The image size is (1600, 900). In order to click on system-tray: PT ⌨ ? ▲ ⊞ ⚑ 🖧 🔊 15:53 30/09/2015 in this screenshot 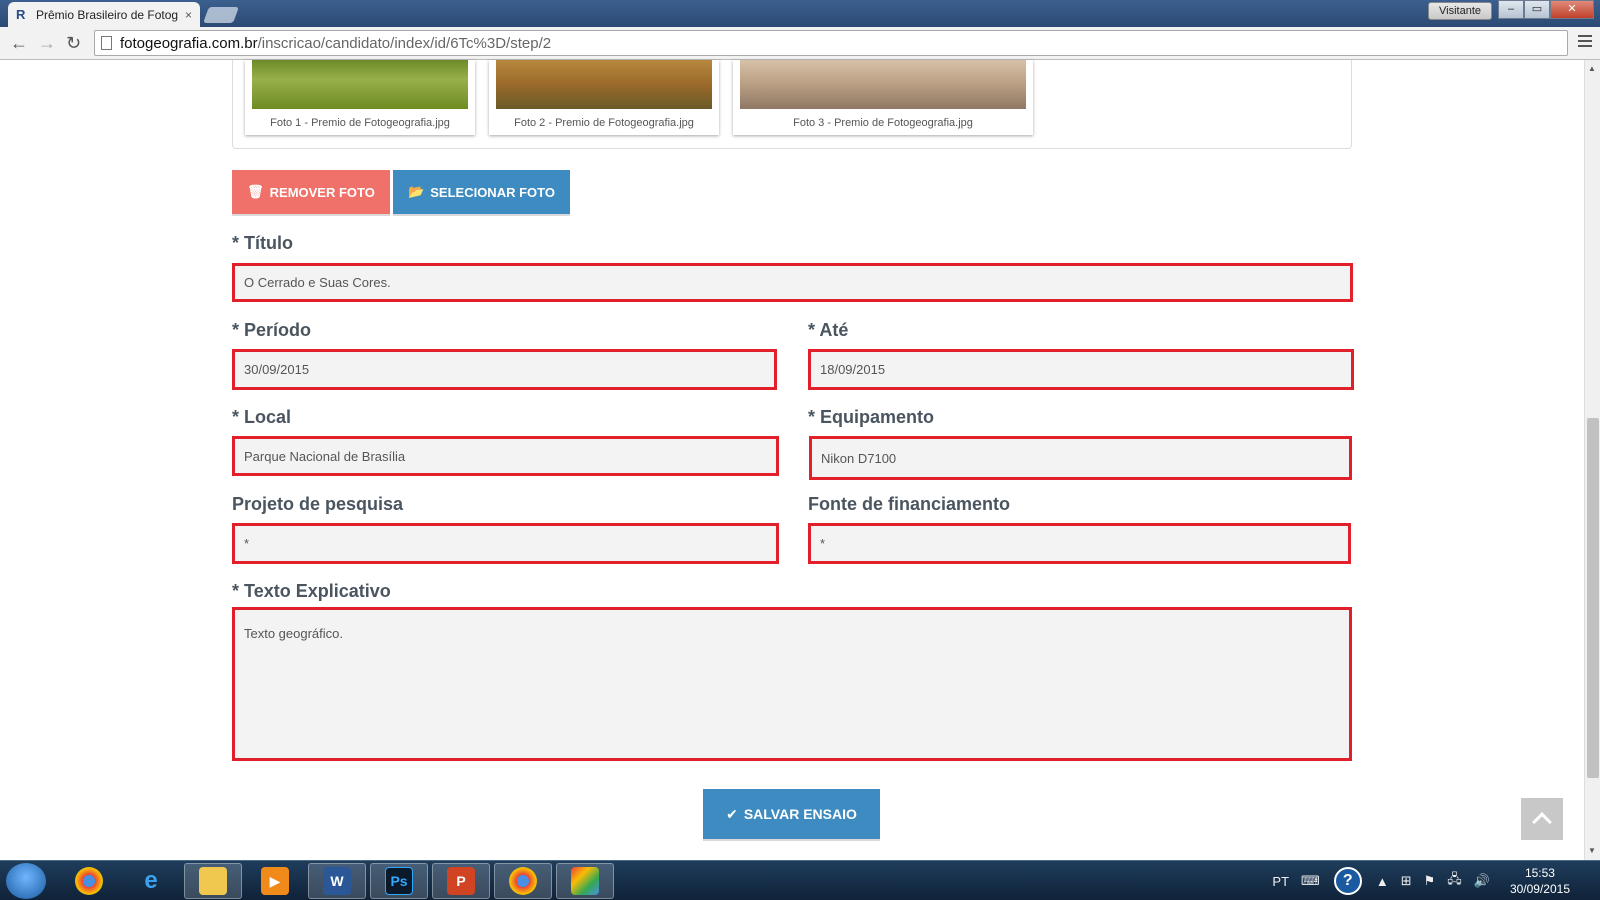, I will do `click(1433, 880)`.